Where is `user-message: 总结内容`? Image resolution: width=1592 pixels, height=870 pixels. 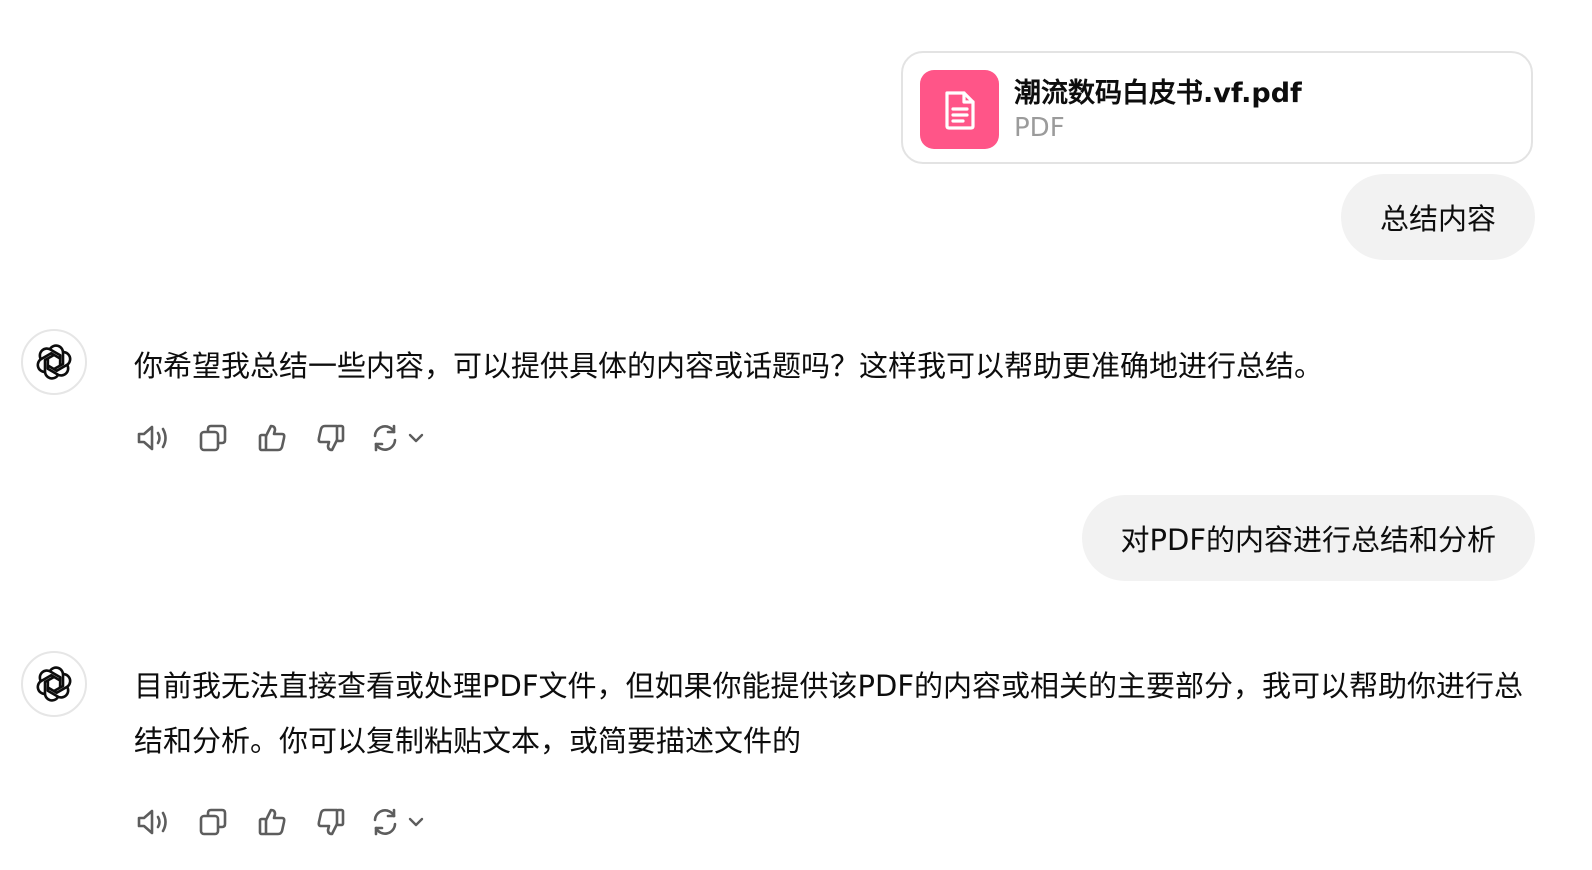
user-message: 总结内容 is located at coordinates (1437, 217).